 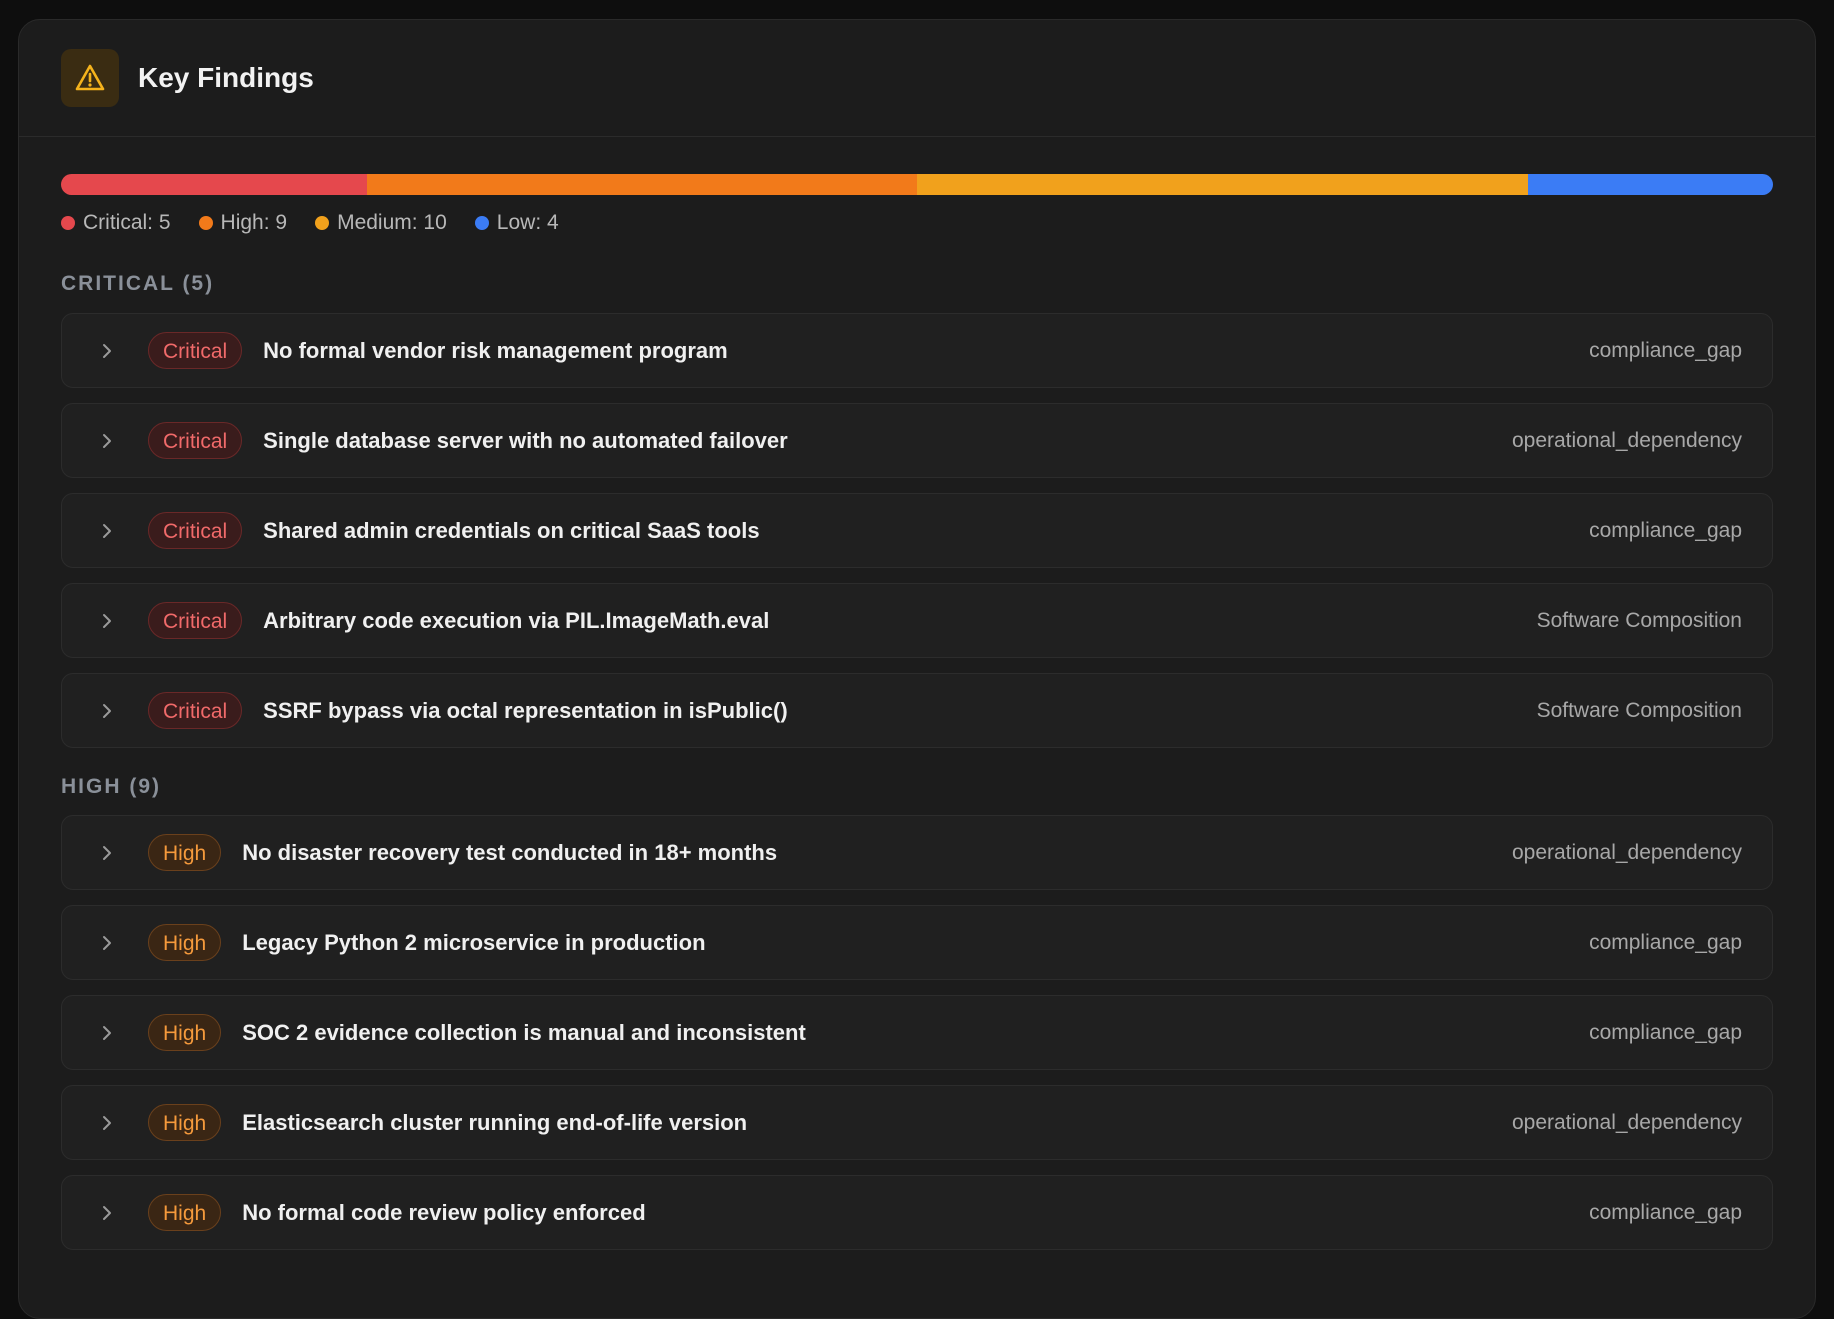 What do you see at coordinates (527, 222) in the screenshot?
I see `legend-label: Low: 4` at bounding box center [527, 222].